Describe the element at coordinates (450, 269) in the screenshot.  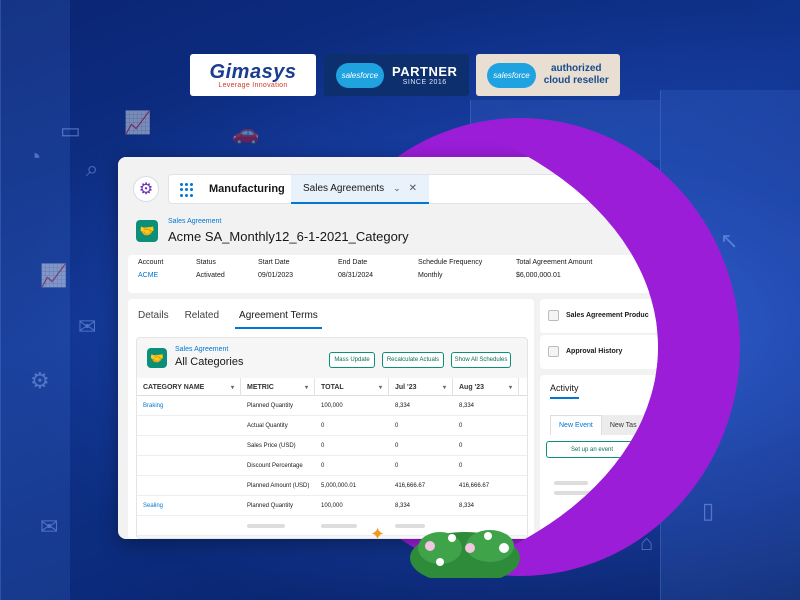
I see `highlight-schedule-frequency: Schedule Frequency Monthly` at that location.